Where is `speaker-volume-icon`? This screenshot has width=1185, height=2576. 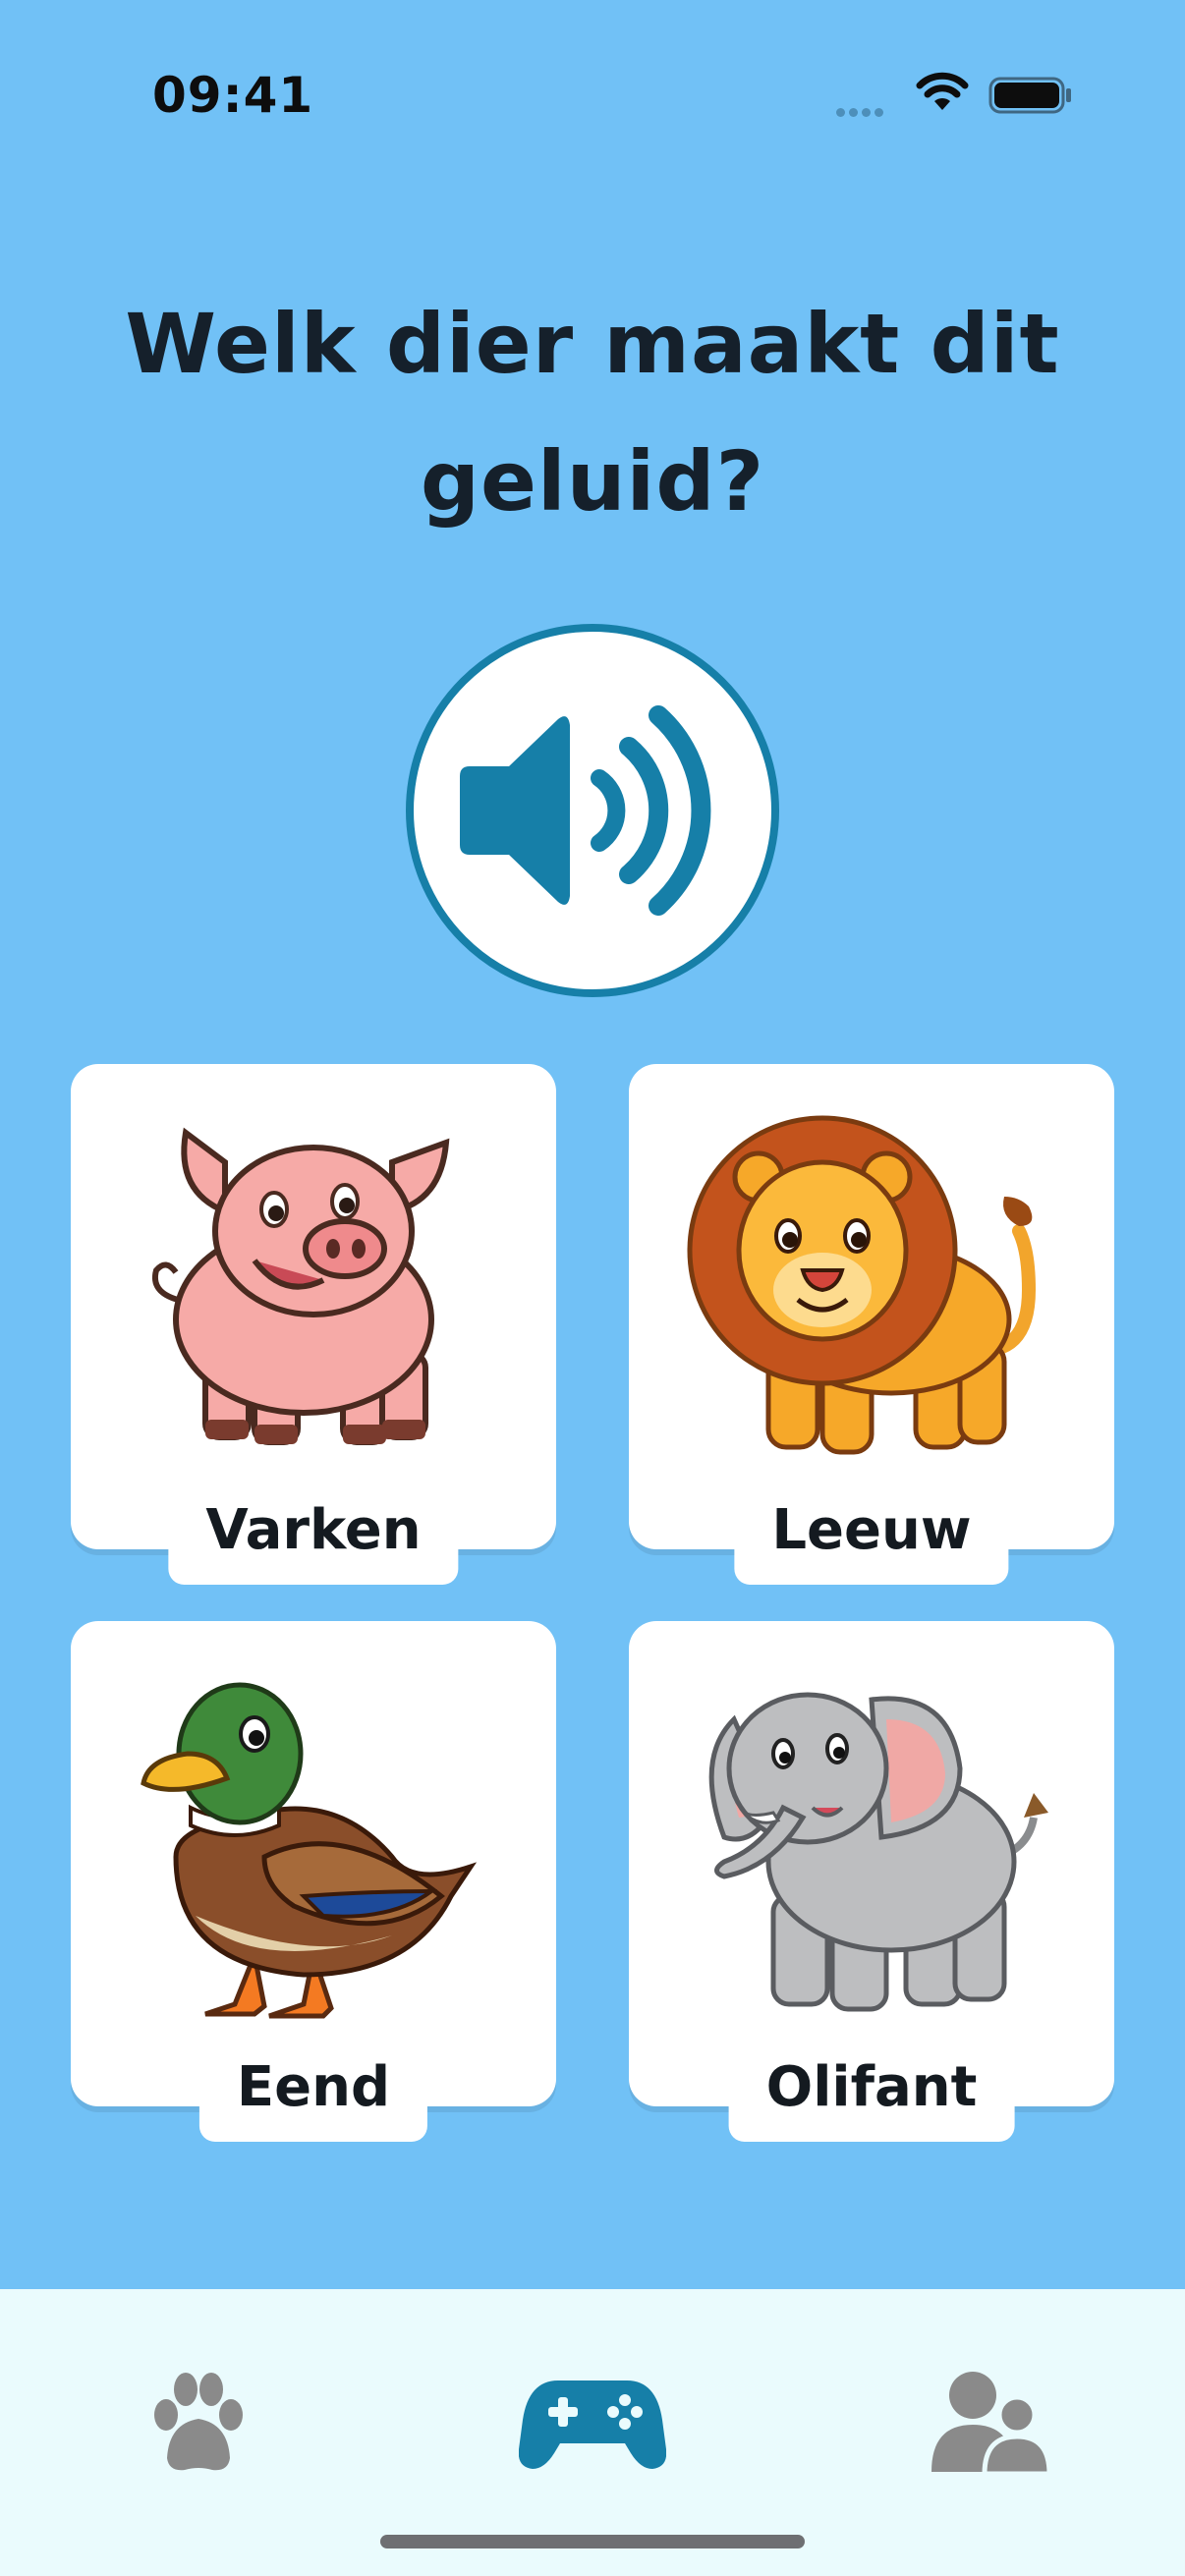 speaker-volume-icon is located at coordinates (586, 810).